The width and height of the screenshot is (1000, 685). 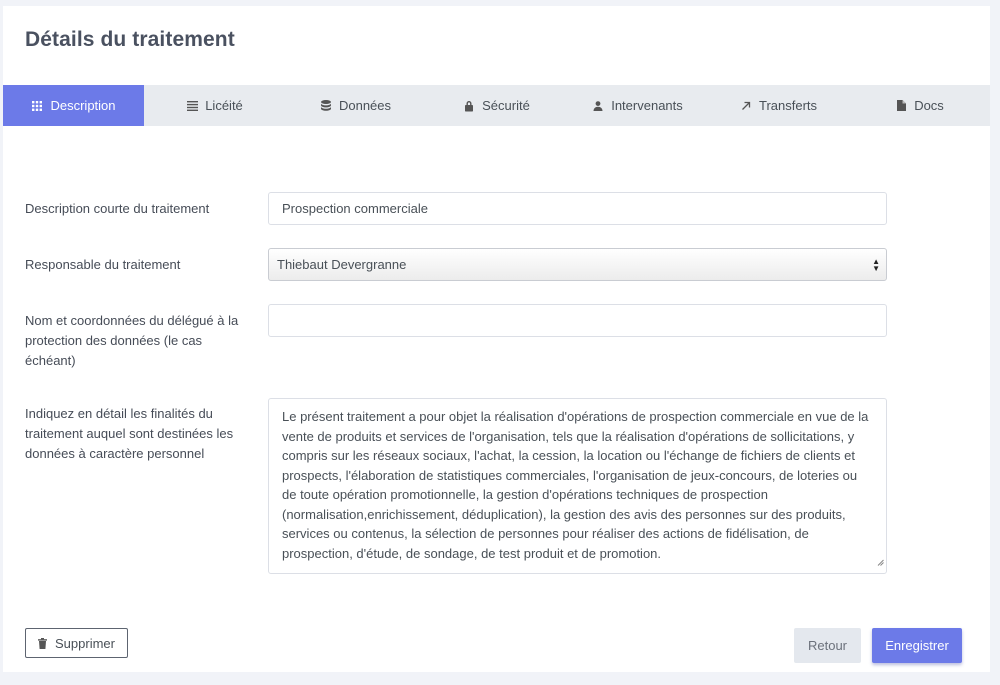 What do you see at coordinates (192, 106) in the screenshot?
I see `list-icon` at bounding box center [192, 106].